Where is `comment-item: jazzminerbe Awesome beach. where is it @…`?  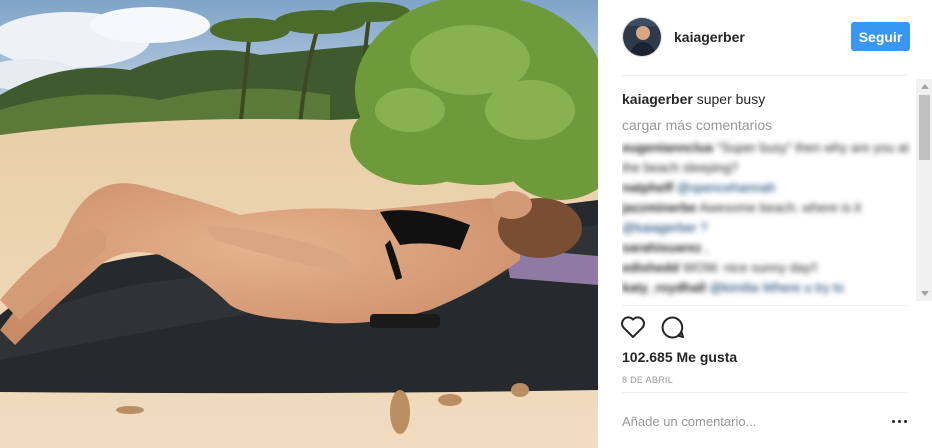
comment-item: jazzminerbe Awesome beach. where is it @… is located at coordinates (767, 218).